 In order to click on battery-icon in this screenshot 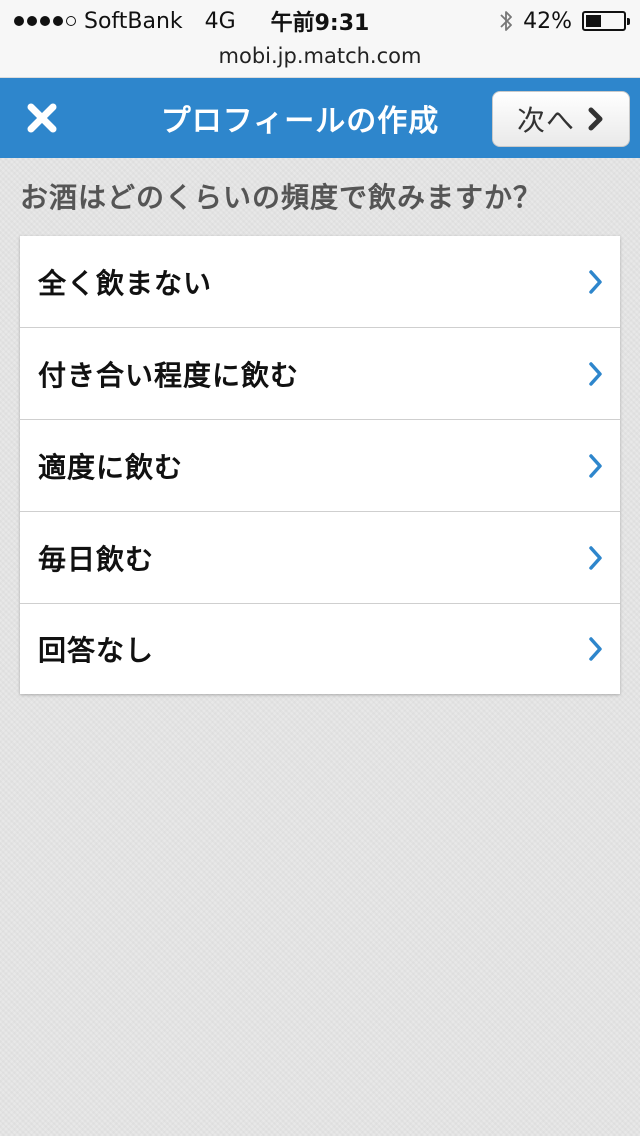, I will do `click(606, 21)`.